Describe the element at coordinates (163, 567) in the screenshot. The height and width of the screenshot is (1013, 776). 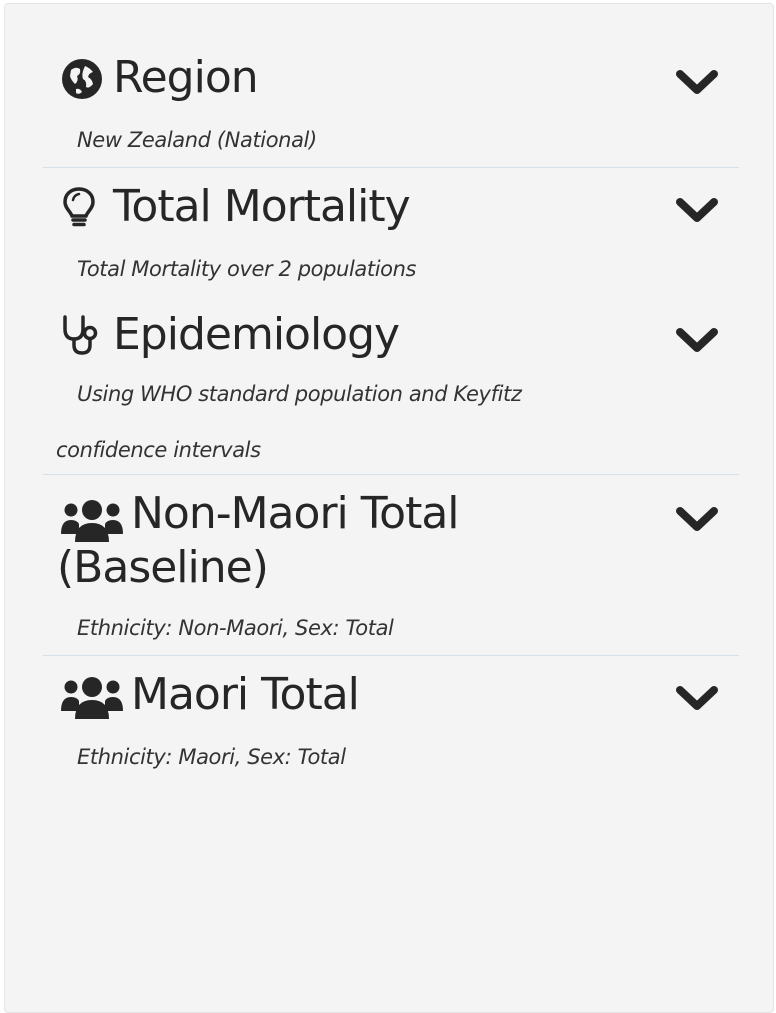
I see `section-title-line2: (Baseline)` at that location.